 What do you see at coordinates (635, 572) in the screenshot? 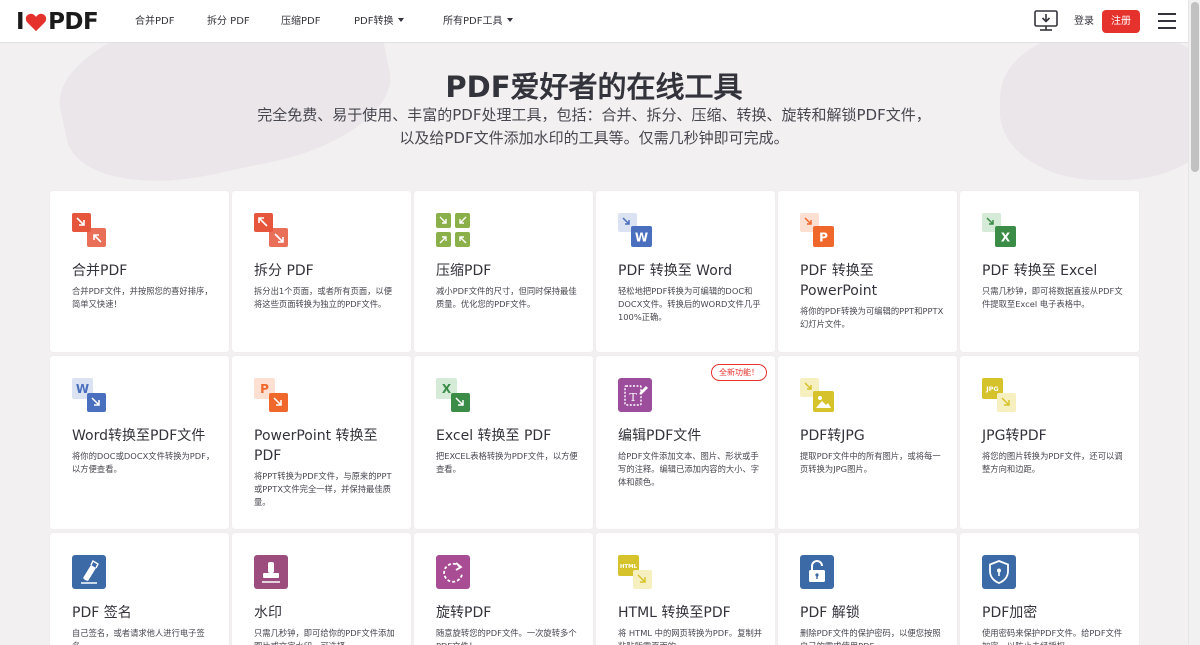
I see `html-to-pdf-icon: HTML` at bounding box center [635, 572].